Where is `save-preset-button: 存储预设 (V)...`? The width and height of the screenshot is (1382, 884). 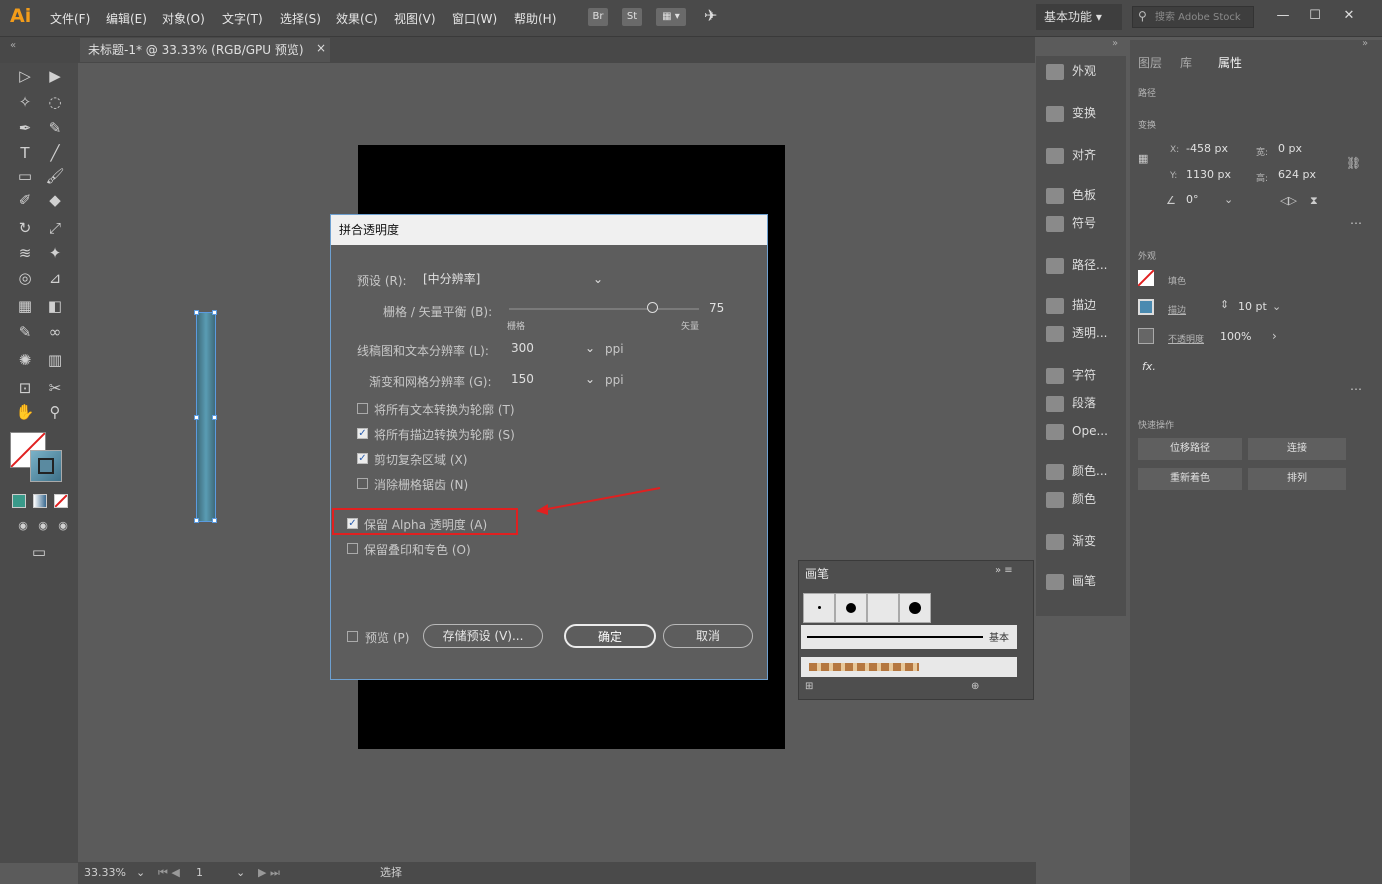 save-preset-button: 存储预设 (V)... is located at coordinates (483, 636).